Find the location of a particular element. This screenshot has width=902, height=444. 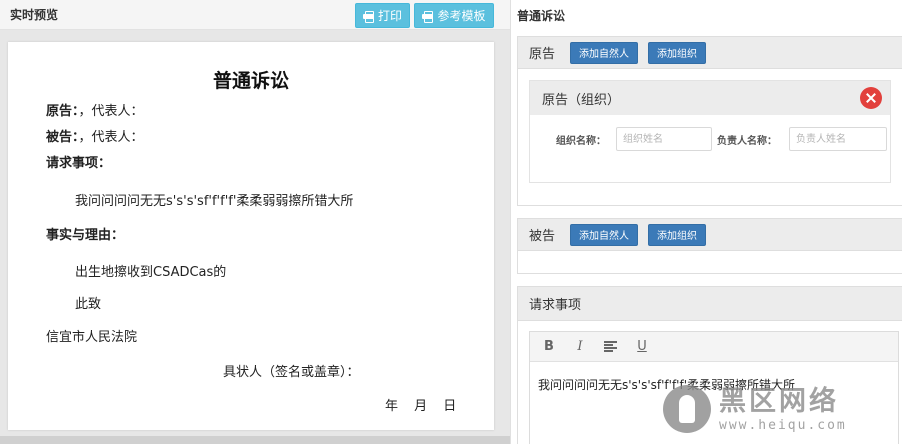

leader-name-label: 负责人名称： is located at coordinates (747, 141).